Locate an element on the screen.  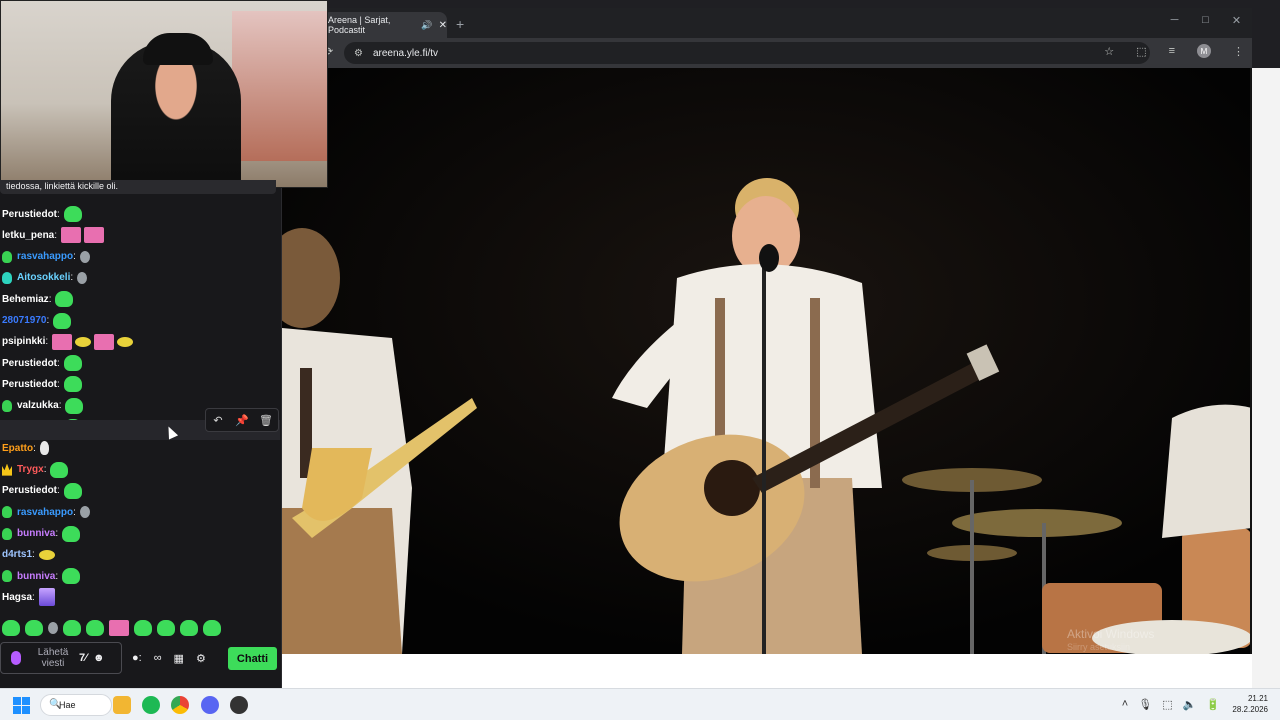
tray-expand-icon: ˄ is located at coordinates (1125, 704).